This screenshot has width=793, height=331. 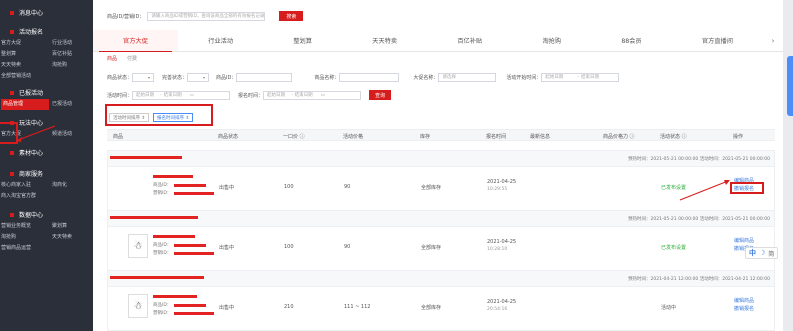 What do you see at coordinates (25, 104) in the screenshot?
I see `sidebar-item-product-management: 商品管理` at bounding box center [25, 104].